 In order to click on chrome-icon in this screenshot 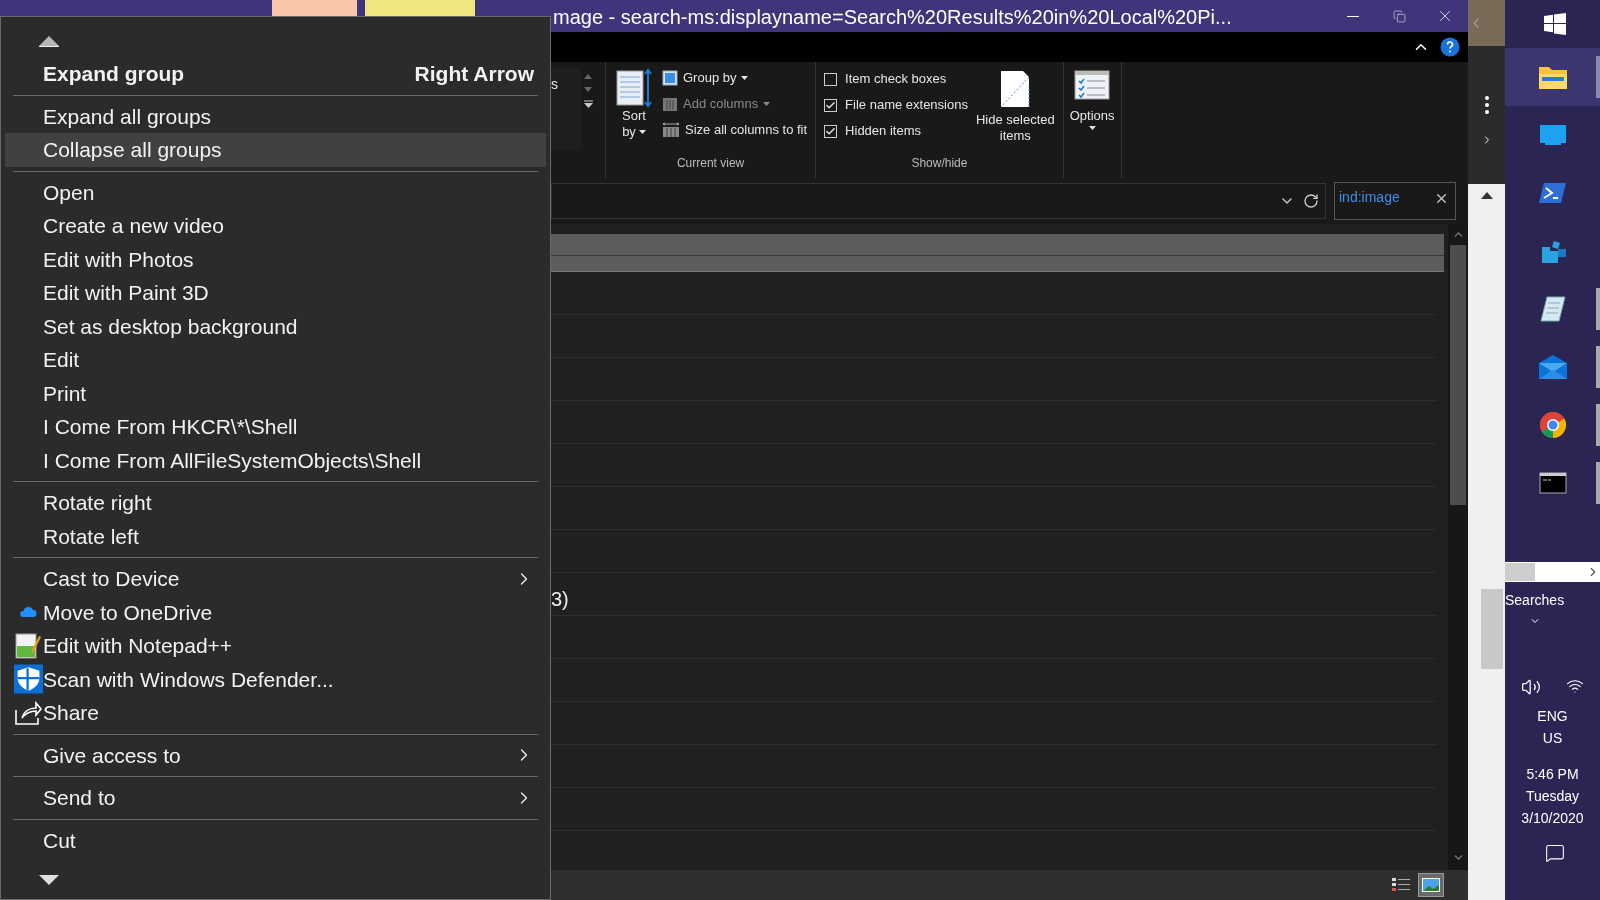, I will do `click(1552, 425)`.